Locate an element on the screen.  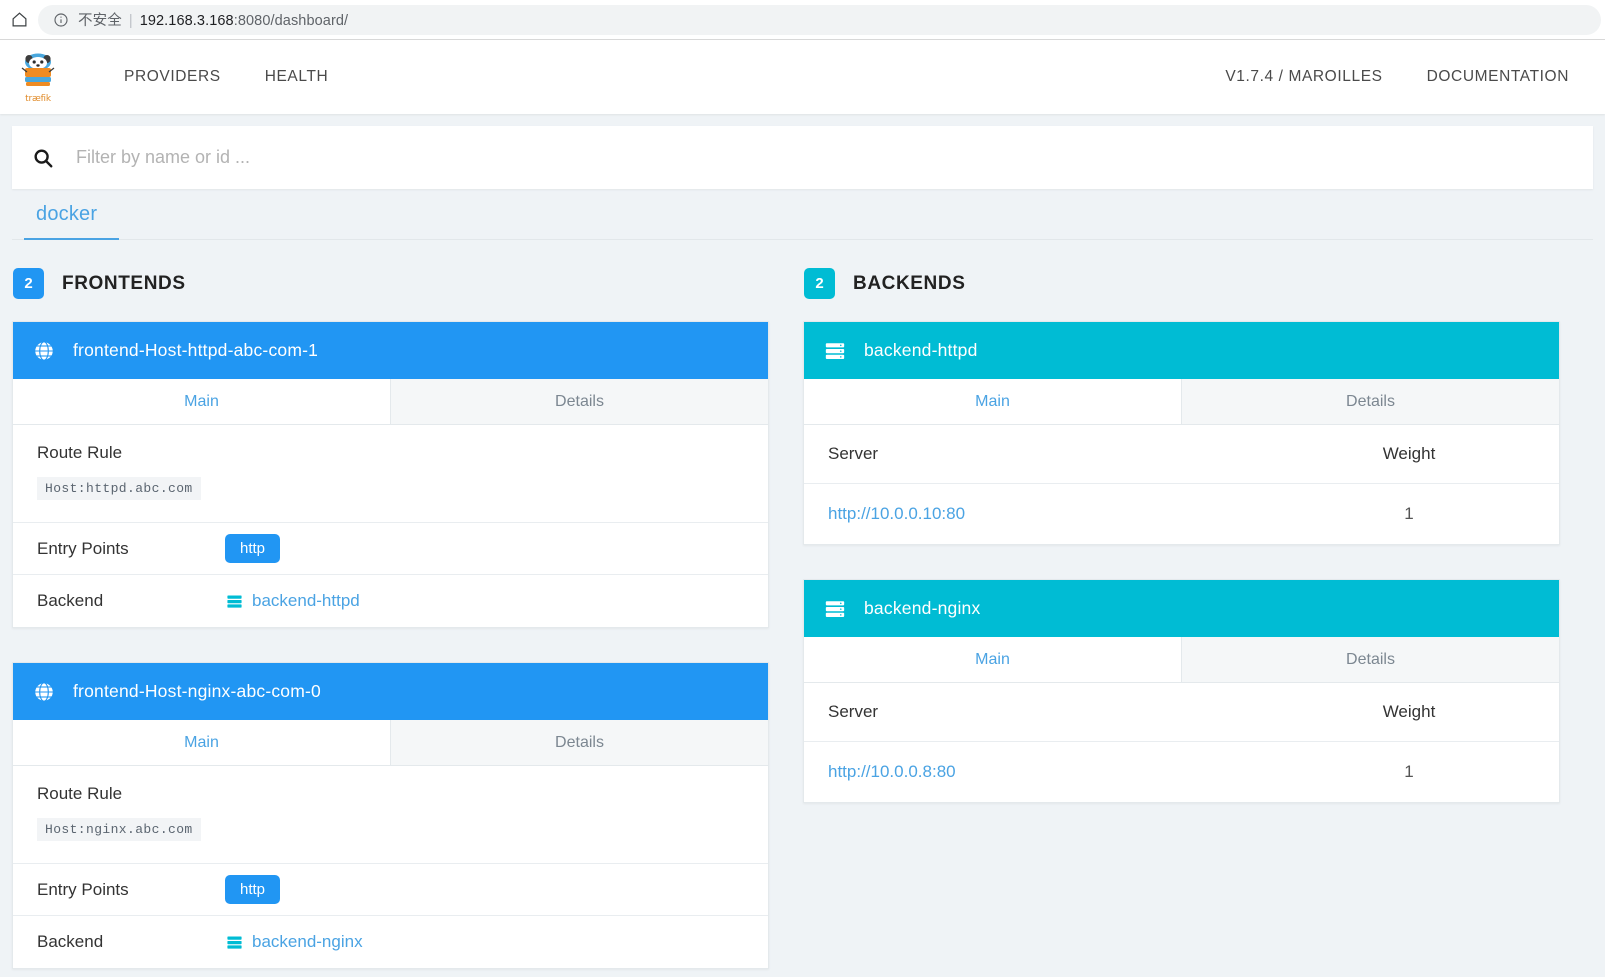
address-bar: 不安全 | 192.168.3.168:8080/dashboard/ is located at coordinates (819, 19).